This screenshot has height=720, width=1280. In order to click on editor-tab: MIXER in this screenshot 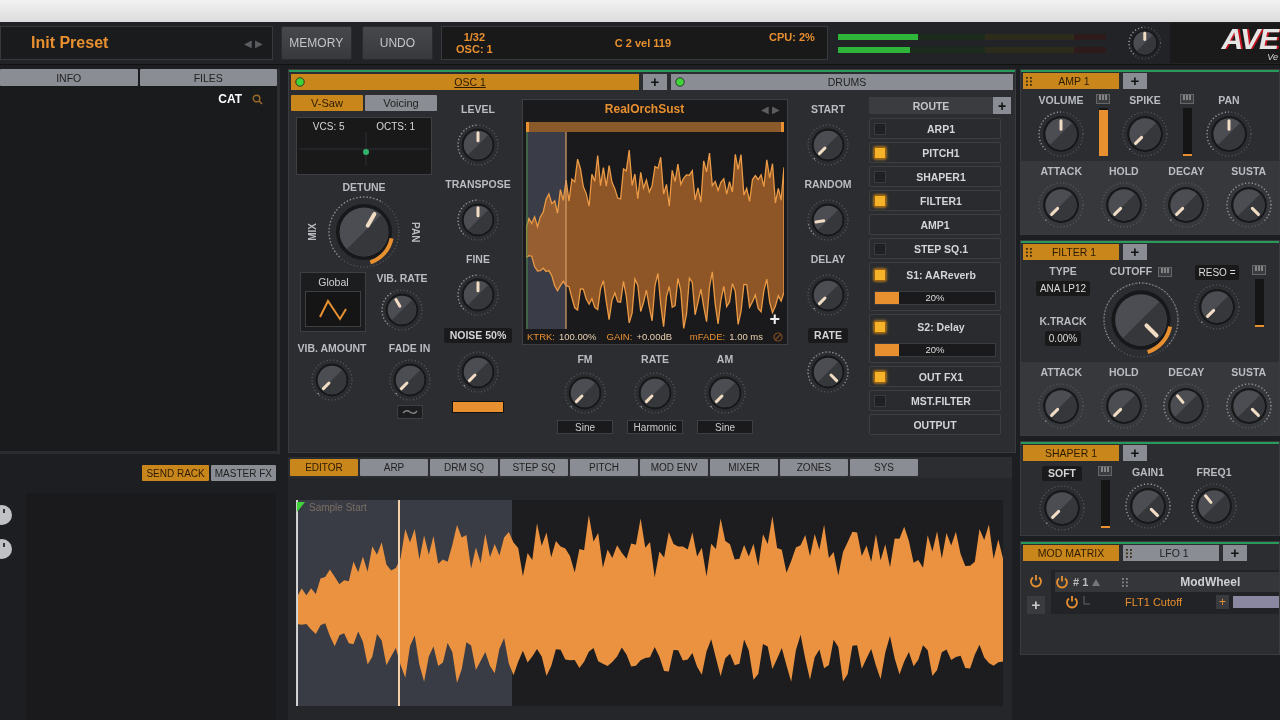, I will do `click(744, 467)`.